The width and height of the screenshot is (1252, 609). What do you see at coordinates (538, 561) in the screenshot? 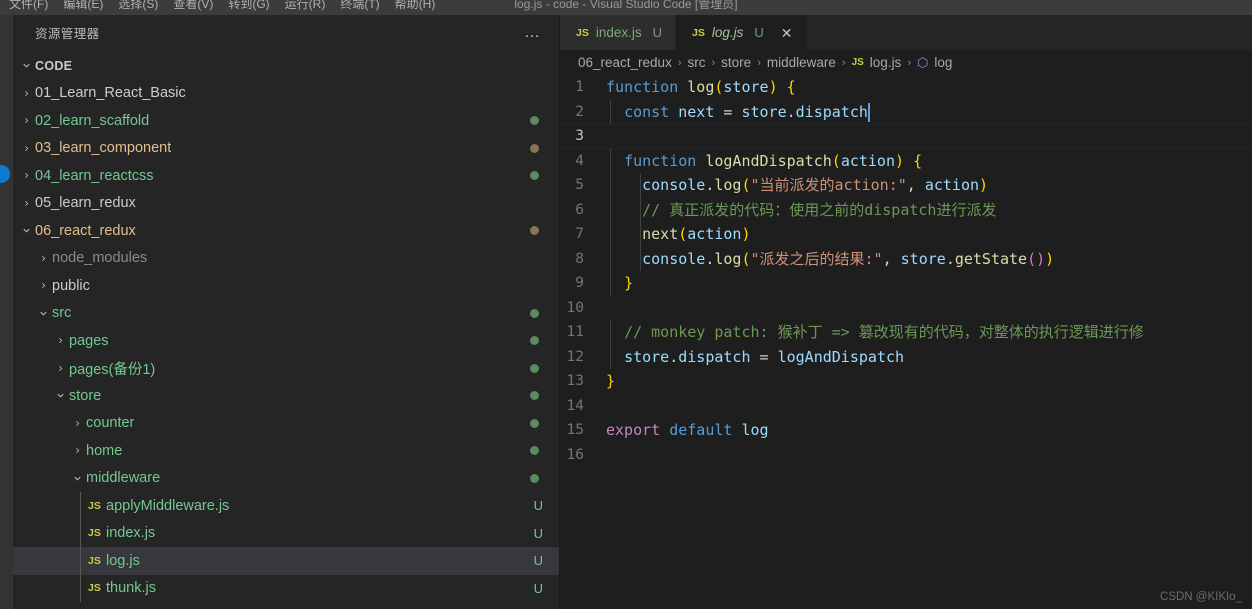
I see `git-status-badge: U` at bounding box center [538, 561].